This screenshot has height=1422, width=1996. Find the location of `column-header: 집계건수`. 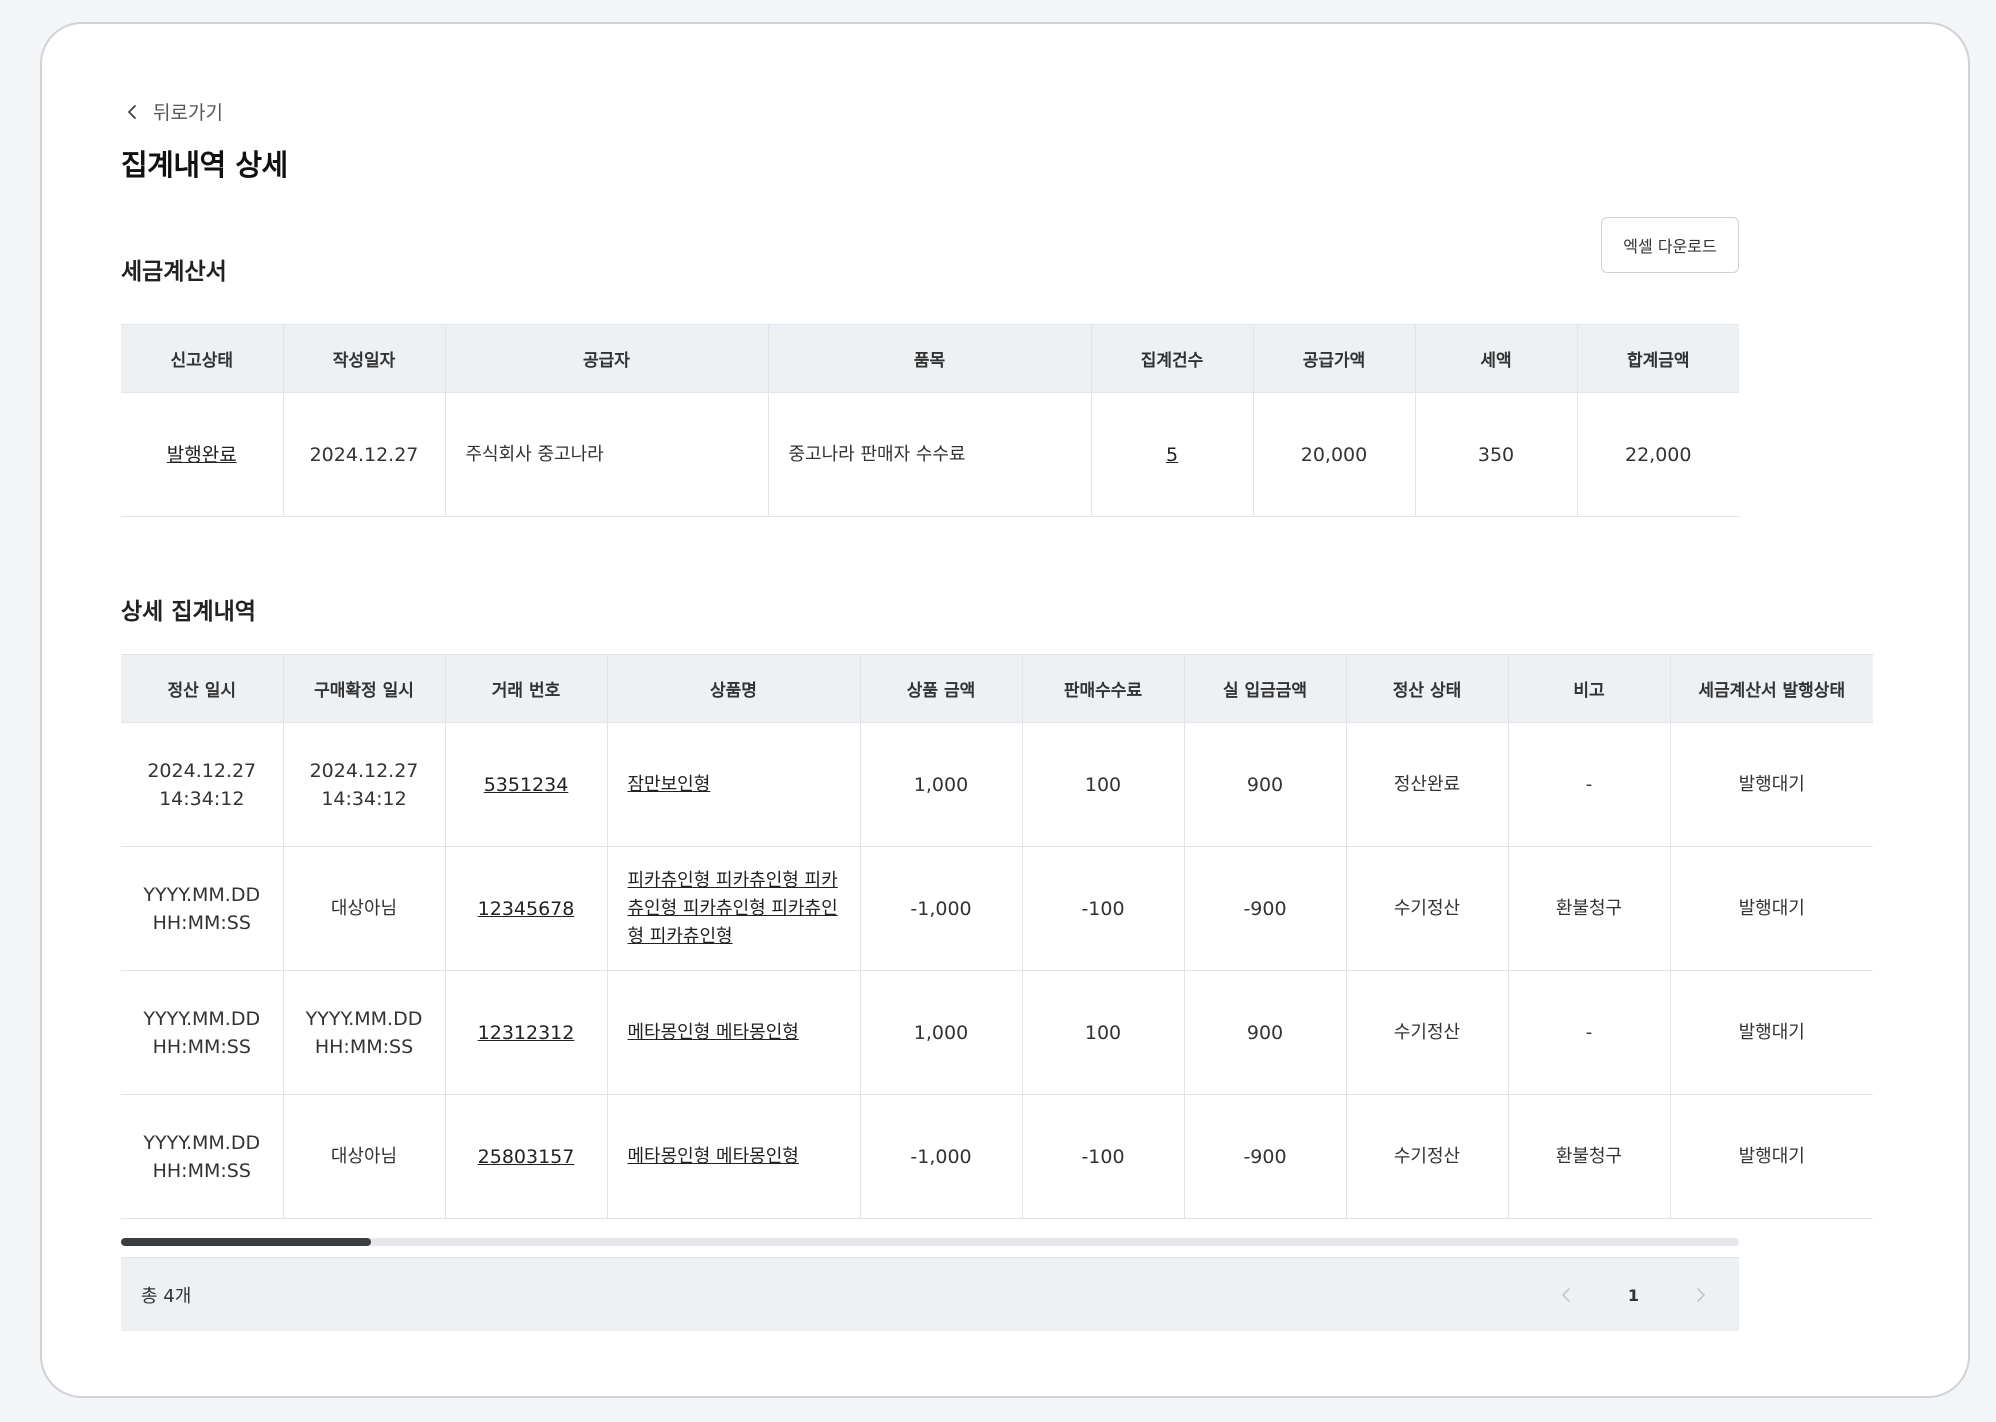

column-header: 집계건수 is located at coordinates (1172, 358).